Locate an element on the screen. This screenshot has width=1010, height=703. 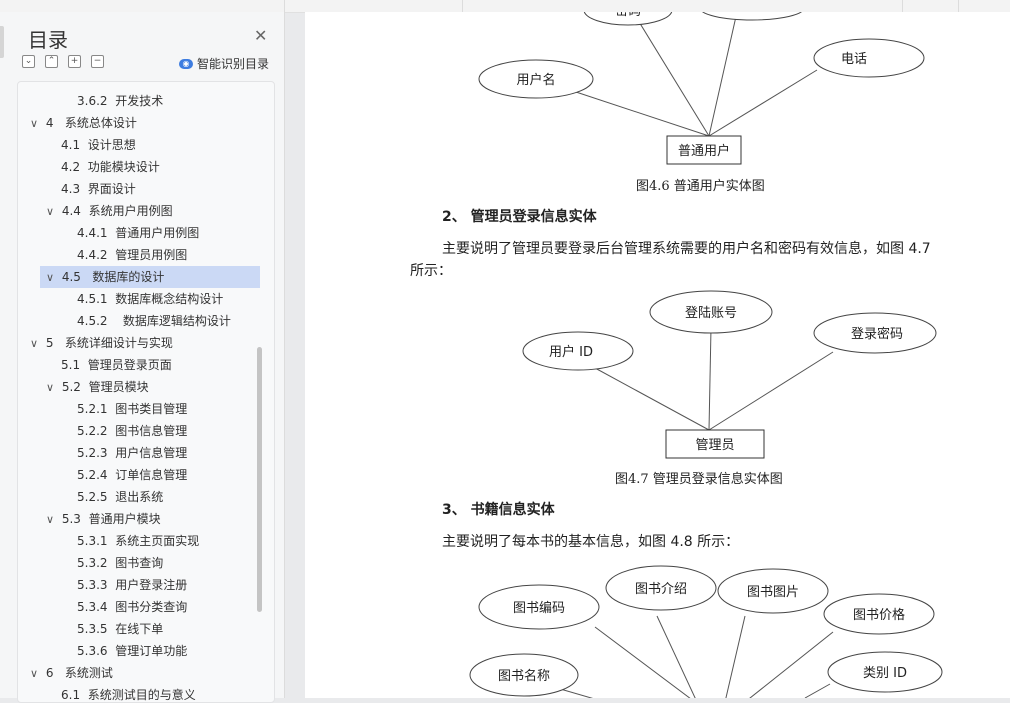
smart-toc-button: ◉ 智能识别目录 is located at coordinates (224, 63).